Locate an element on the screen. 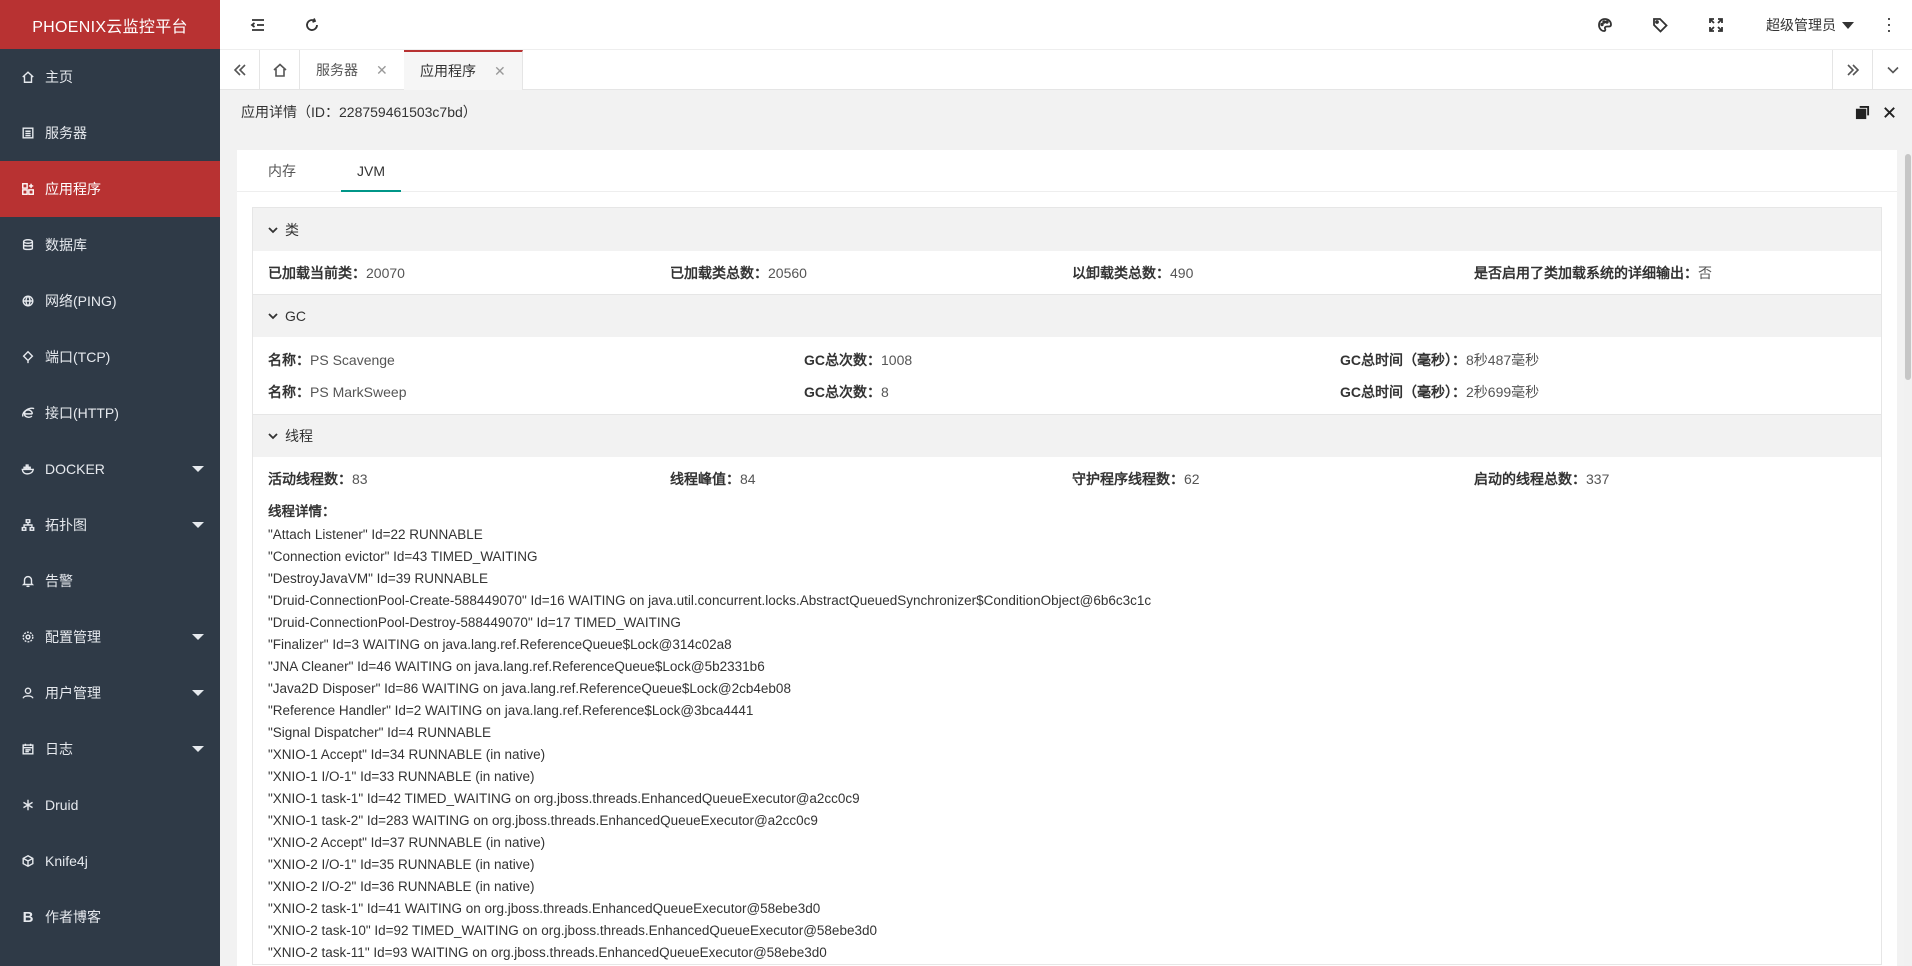  sidebar-item-servers: 服务器 is located at coordinates (110, 133).